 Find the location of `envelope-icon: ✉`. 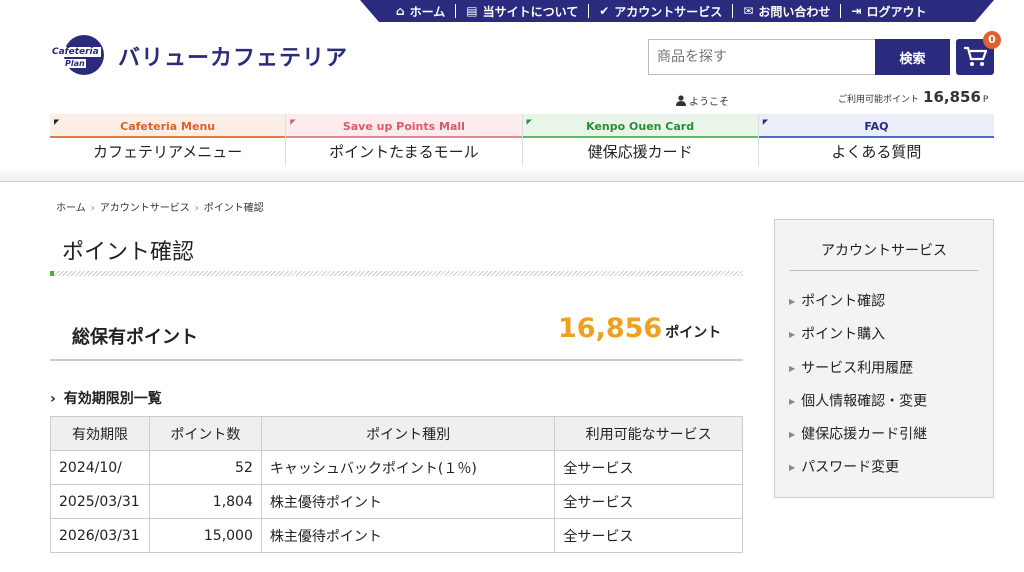

envelope-icon: ✉ is located at coordinates (748, 11).